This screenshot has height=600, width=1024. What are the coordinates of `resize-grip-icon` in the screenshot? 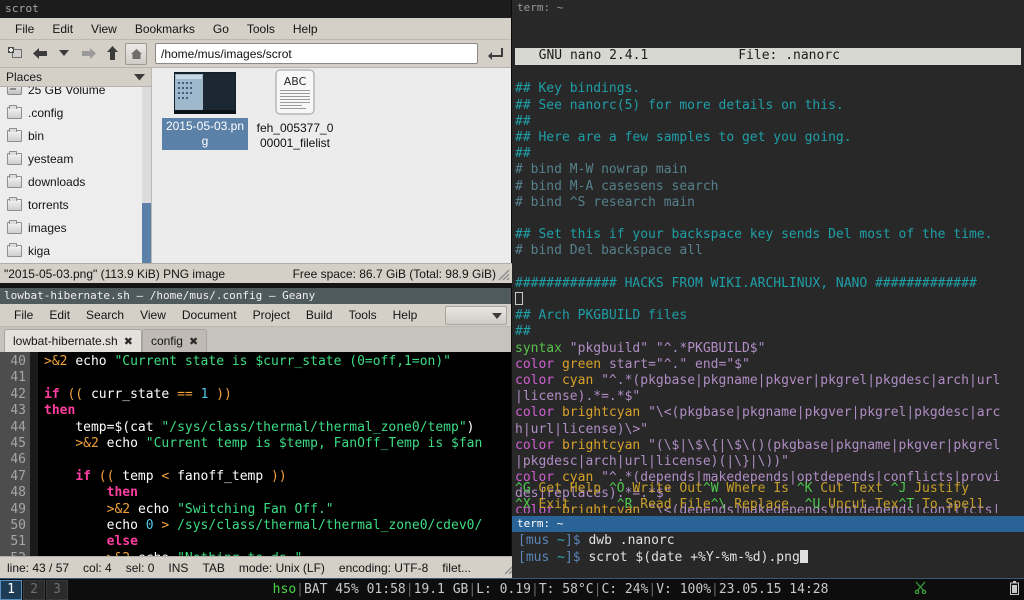 It's located at (503, 274).